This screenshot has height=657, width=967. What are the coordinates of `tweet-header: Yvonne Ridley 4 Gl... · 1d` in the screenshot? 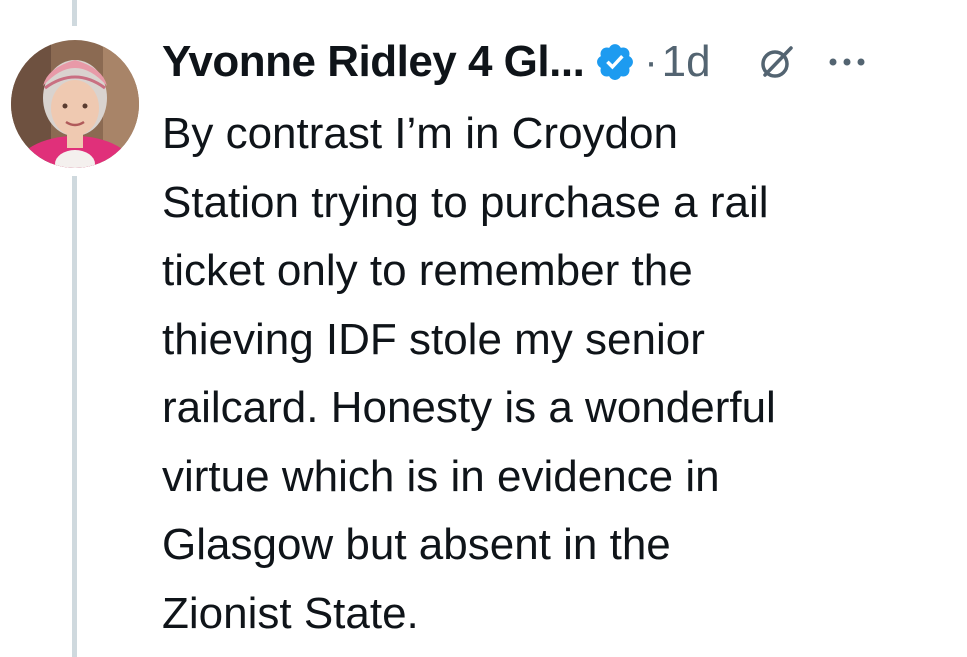 It's located at (564, 62).